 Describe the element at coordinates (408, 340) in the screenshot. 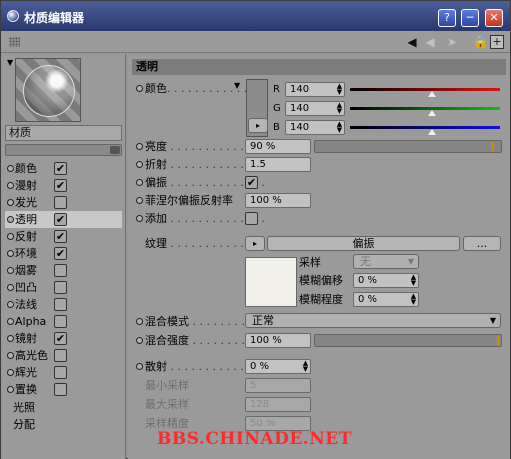

I see `mix-strength-slider` at that location.